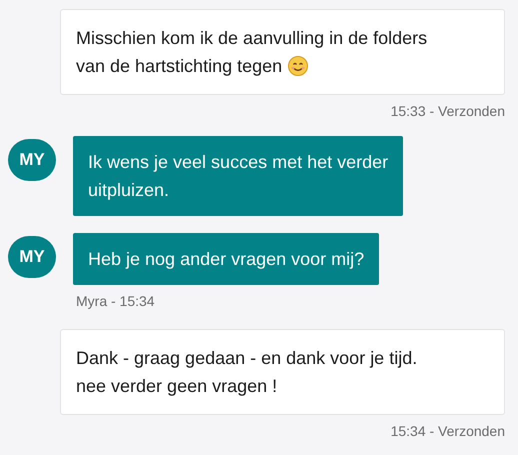 The image size is (518, 455). I want to click on message-text-line: Dank - graag gedaan - en dank voor je tijd., so click(247, 358).